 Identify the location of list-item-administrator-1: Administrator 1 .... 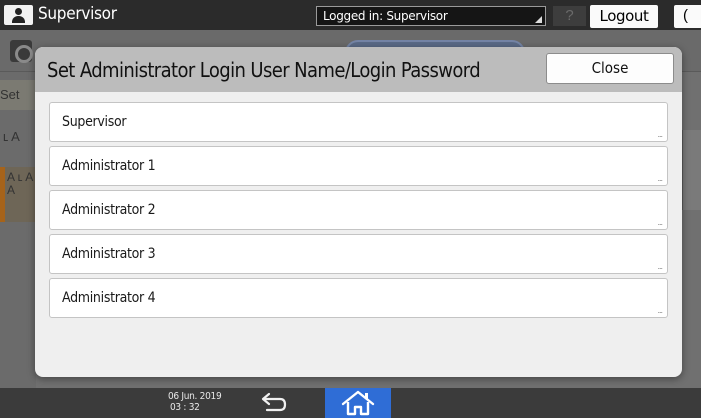
(358, 166).